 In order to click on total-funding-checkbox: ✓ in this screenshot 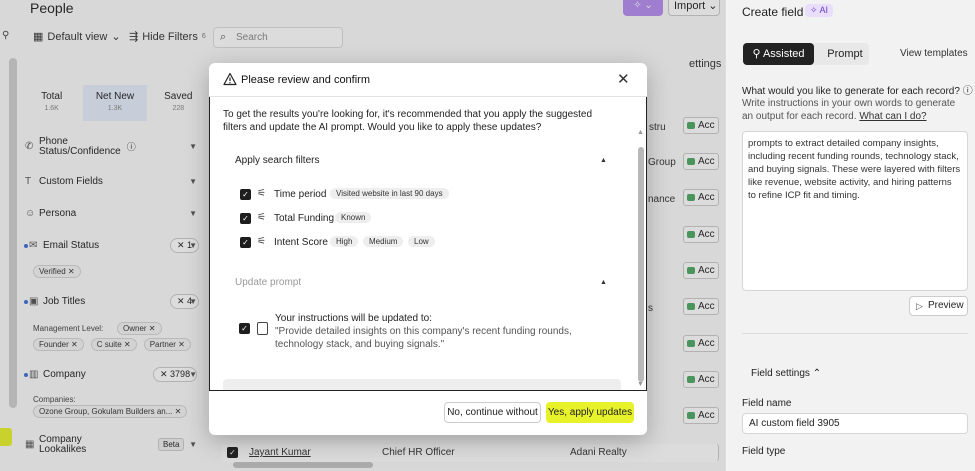, I will do `click(245, 218)`.